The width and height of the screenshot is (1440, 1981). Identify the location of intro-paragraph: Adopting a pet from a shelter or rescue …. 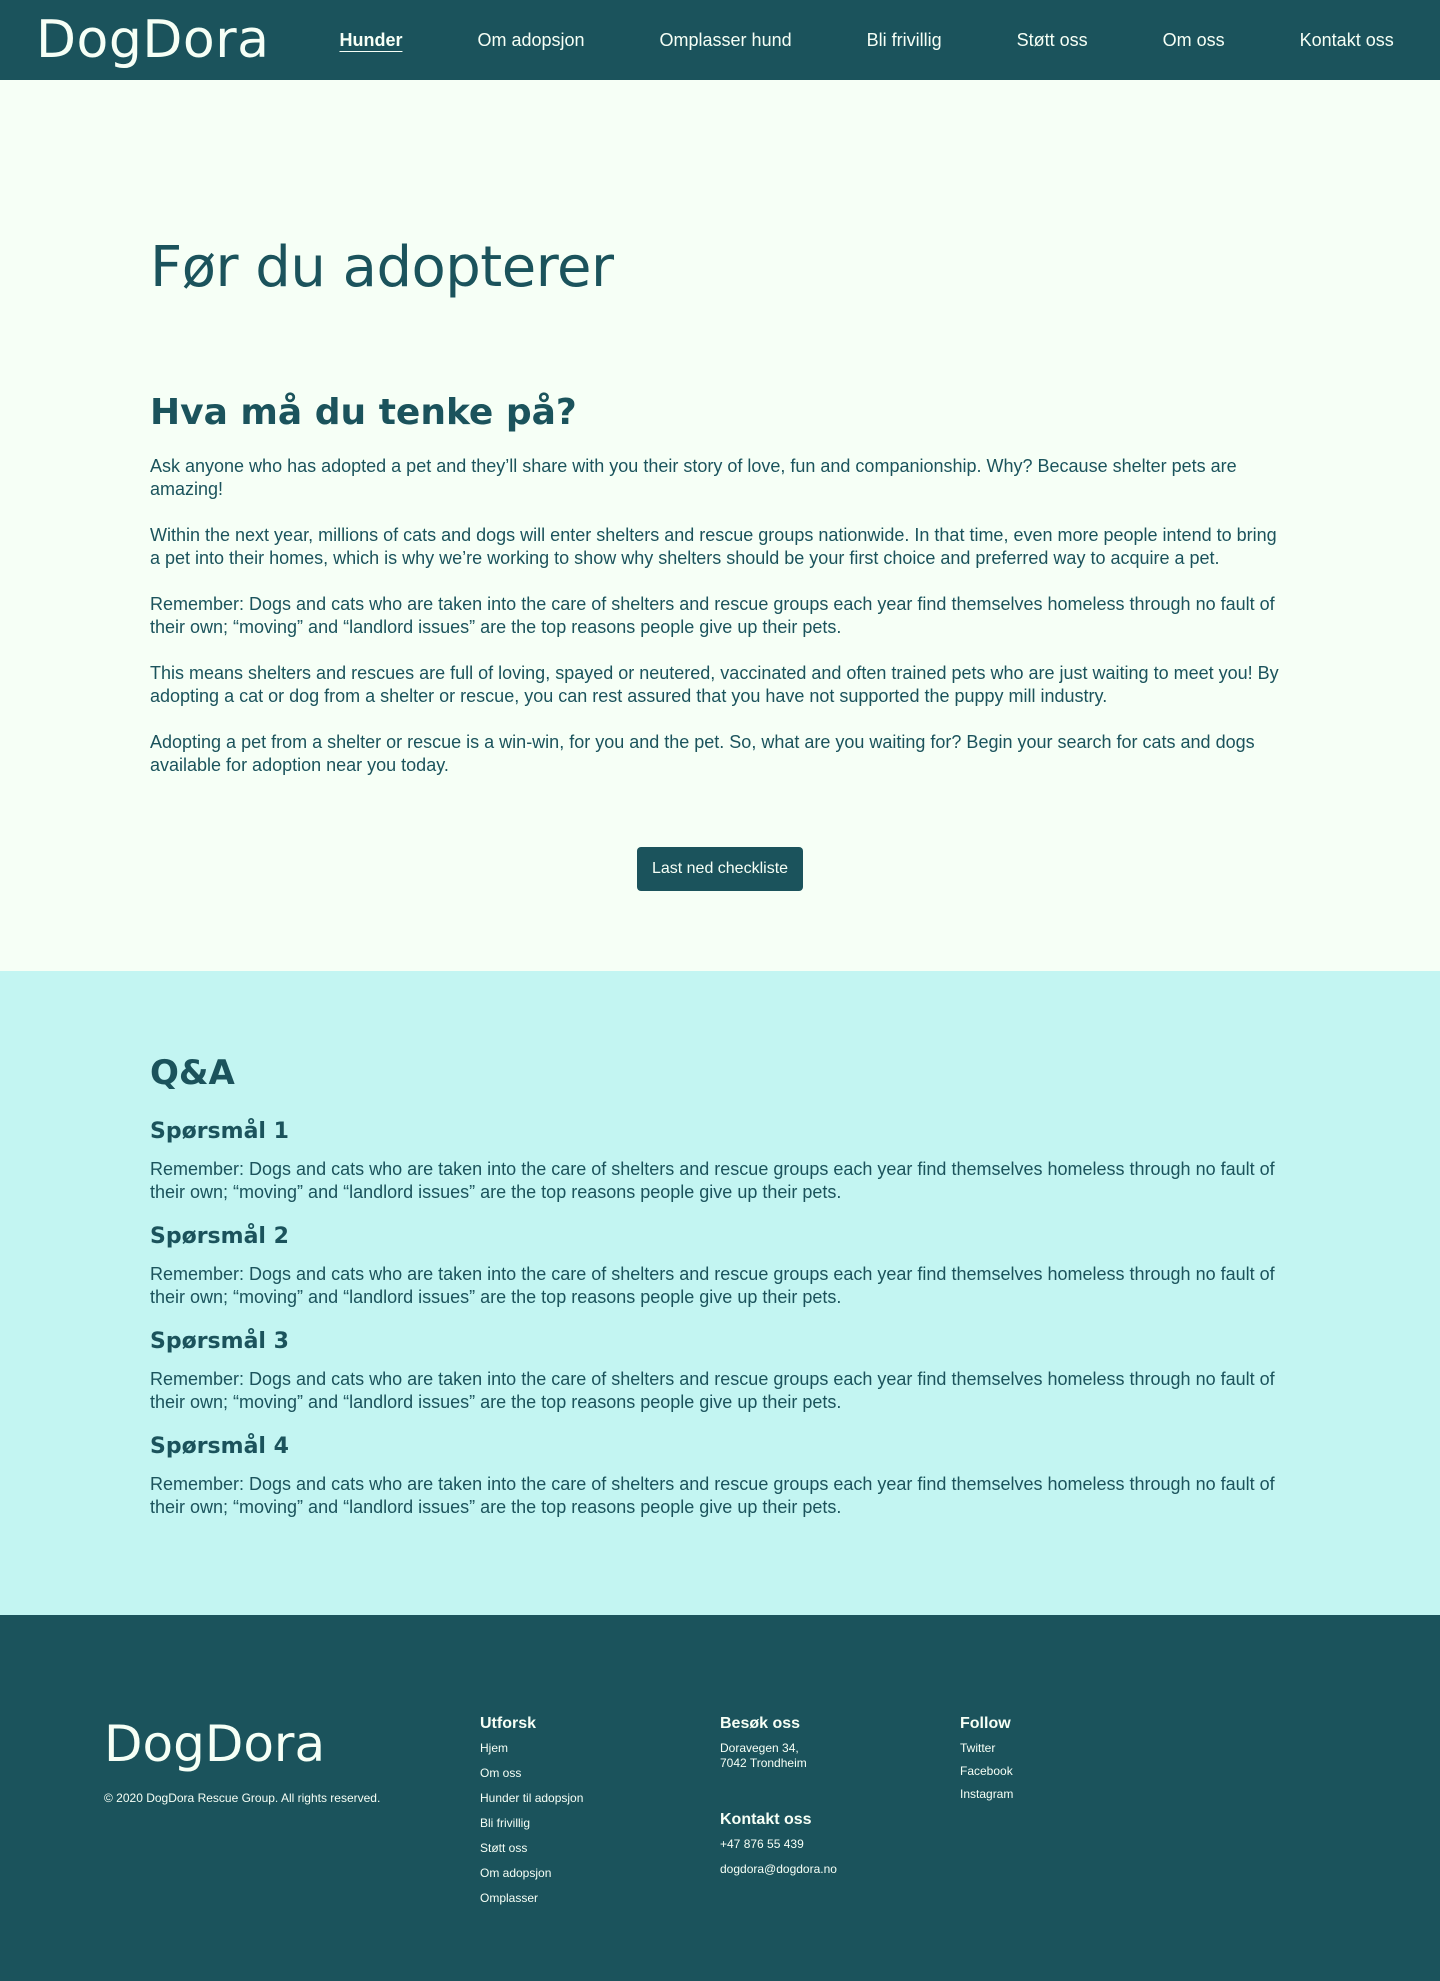
(702, 753).